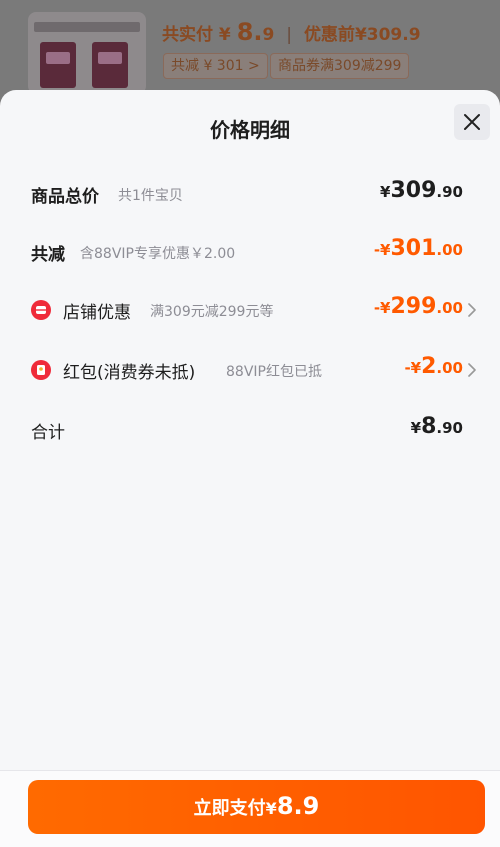 This screenshot has width=500, height=847. What do you see at coordinates (413, 306) in the screenshot?
I see `amount-integer: 299` at bounding box center [413, 306].